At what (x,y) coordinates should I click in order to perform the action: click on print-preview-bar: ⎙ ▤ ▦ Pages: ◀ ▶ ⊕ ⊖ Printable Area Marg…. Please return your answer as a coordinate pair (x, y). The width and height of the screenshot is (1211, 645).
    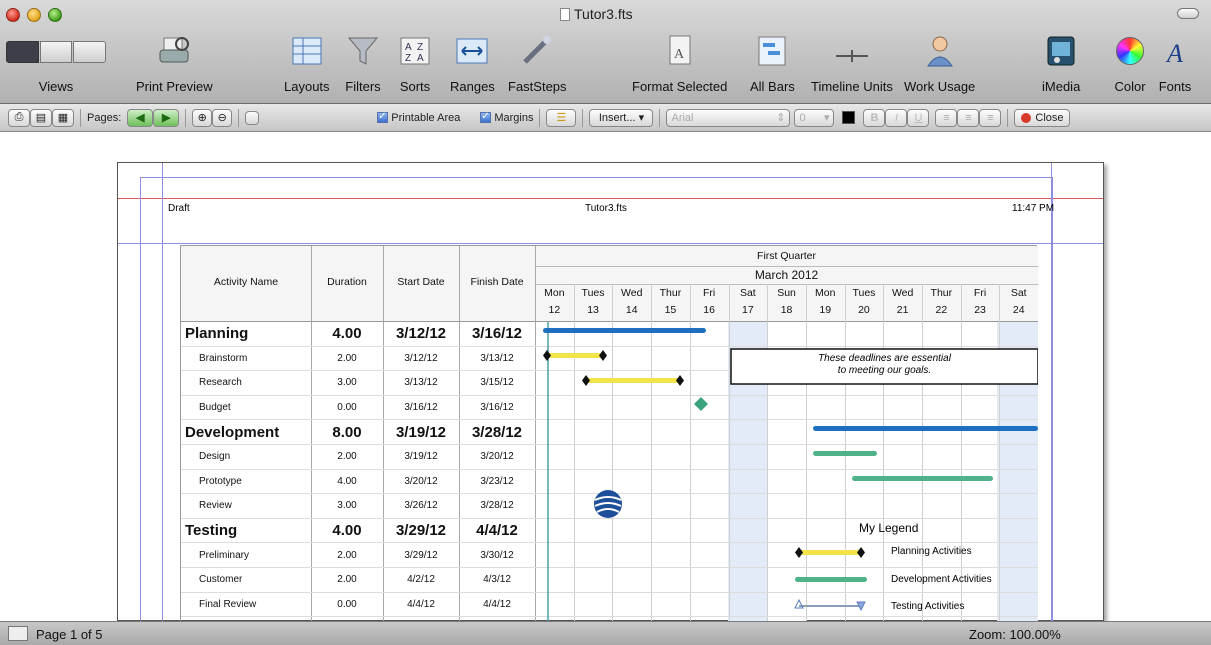
    Looking at the image, I should click on (605, 118).